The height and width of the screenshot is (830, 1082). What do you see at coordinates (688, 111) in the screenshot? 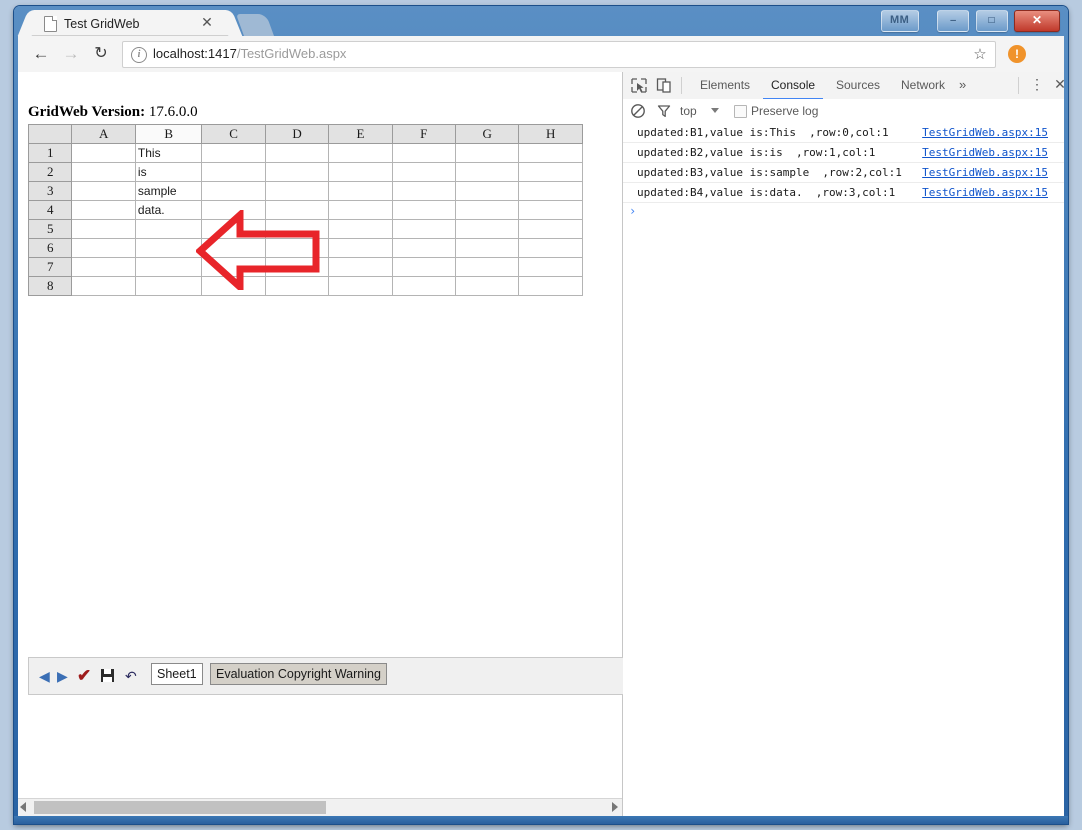
I see `console-context-selector: top` at bounding box center [688, 111].